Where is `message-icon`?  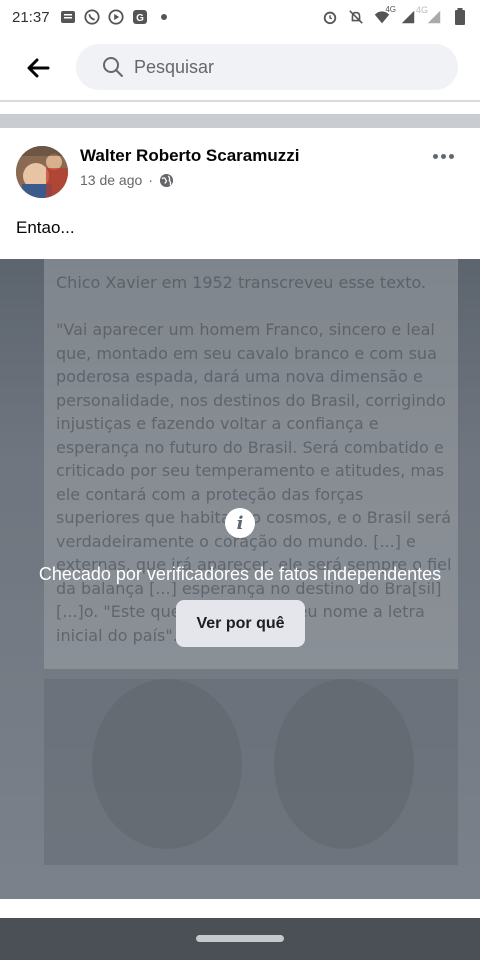
message-icon is located at coordinates (68, 17).